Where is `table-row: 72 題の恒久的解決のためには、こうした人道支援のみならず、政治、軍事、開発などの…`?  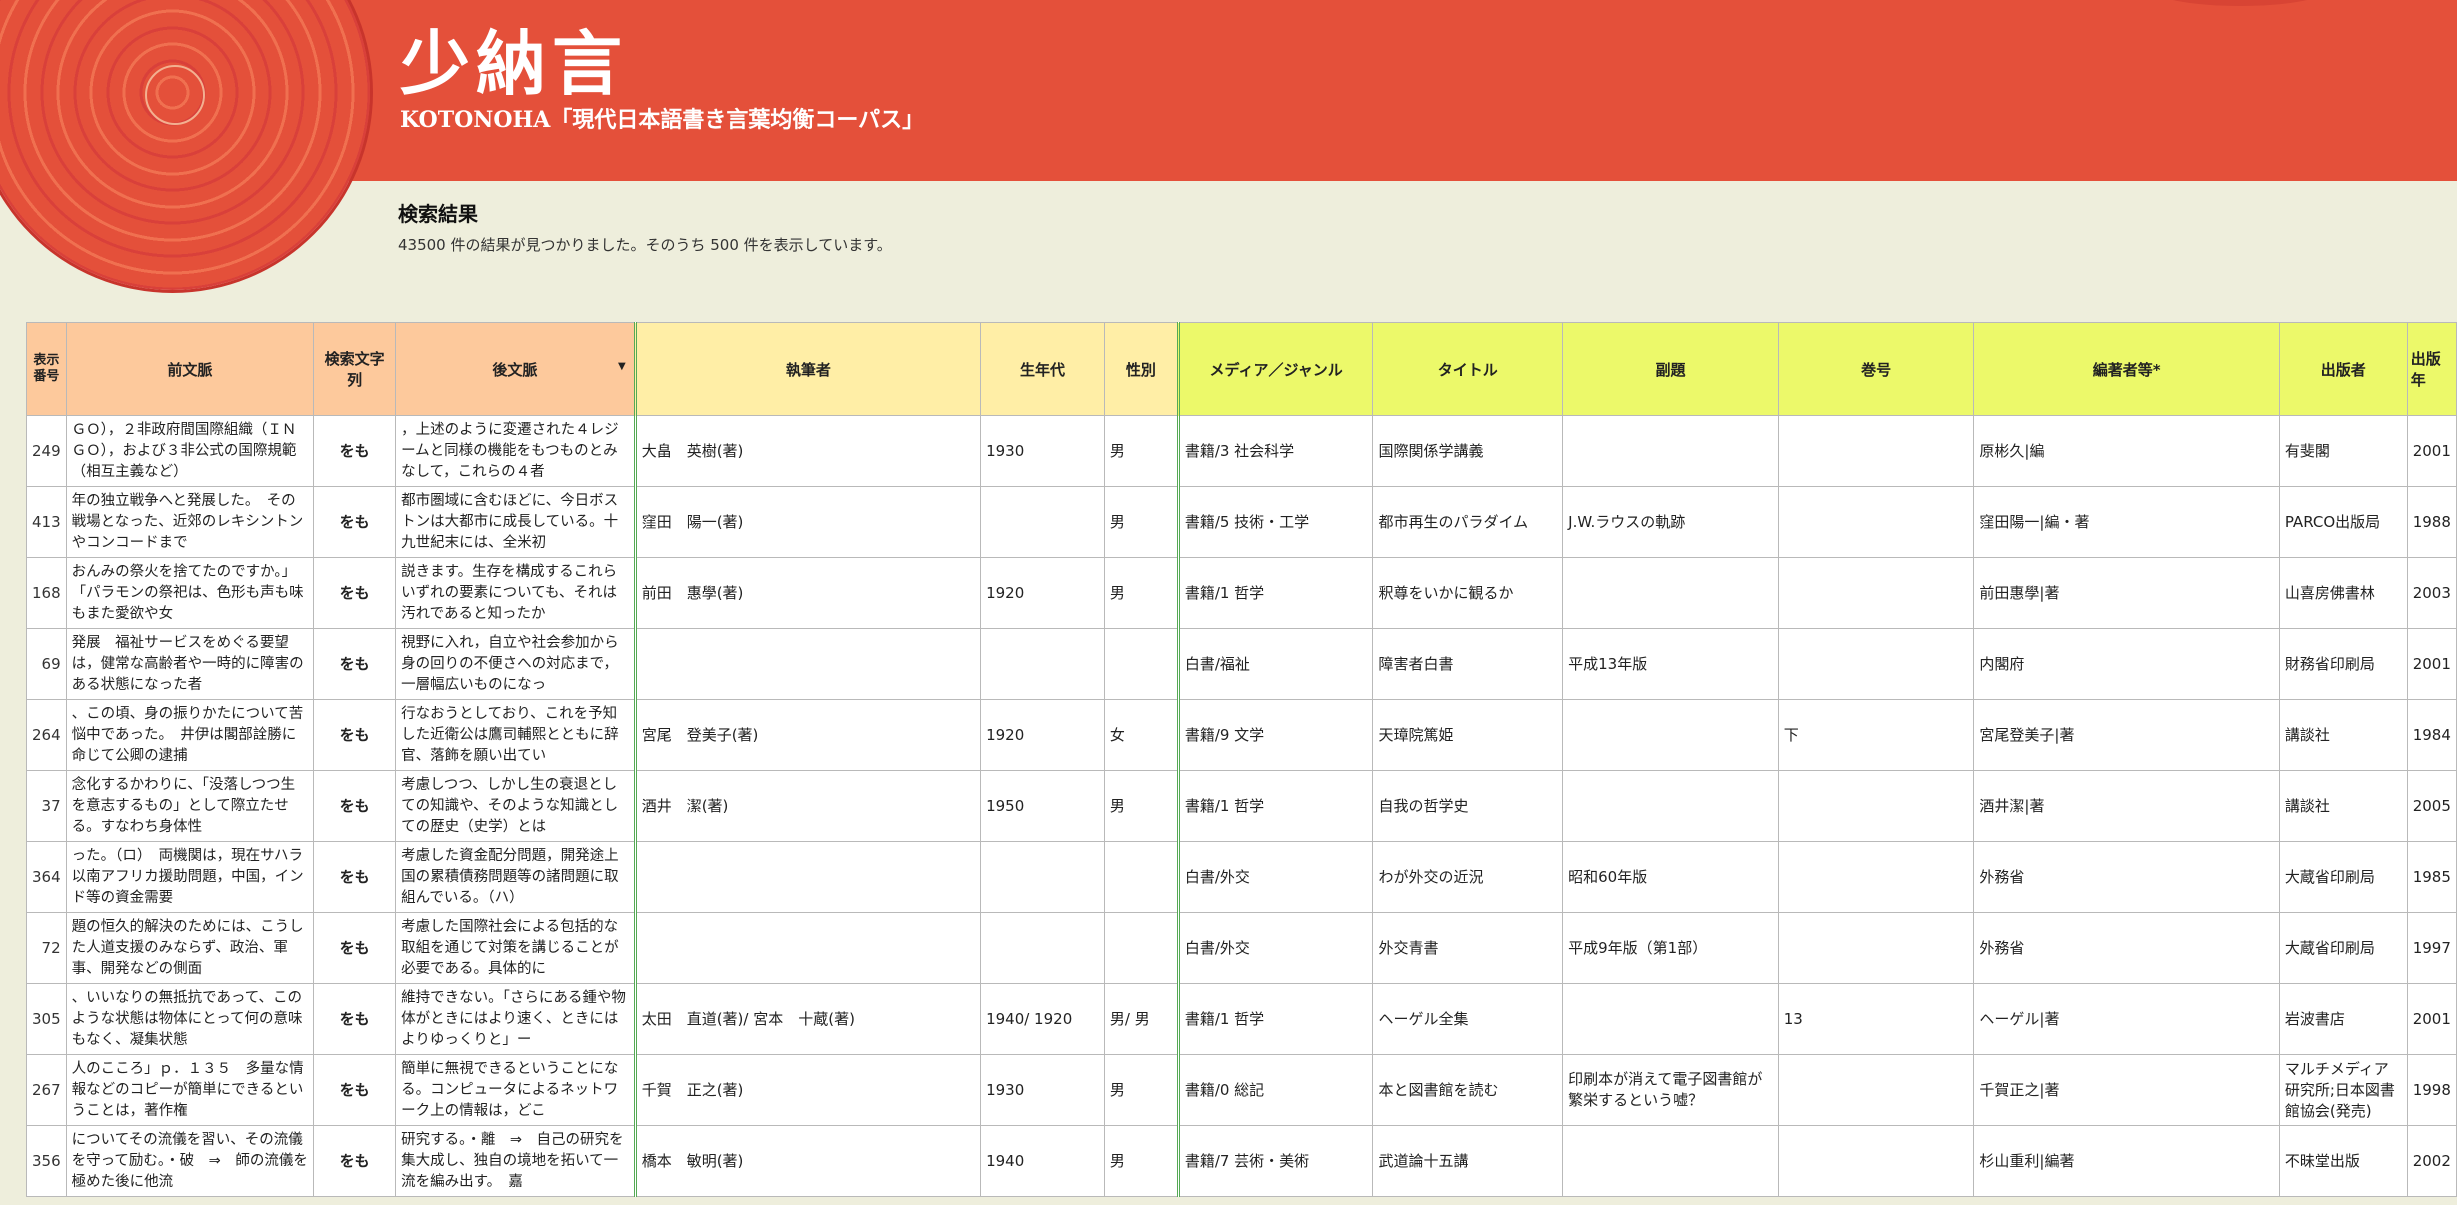
table-row: 72 題の恒久的解決のためには、こうした人道支援のみならず、政治、軍事、開発などの… is located at coordinates (1241, 948).